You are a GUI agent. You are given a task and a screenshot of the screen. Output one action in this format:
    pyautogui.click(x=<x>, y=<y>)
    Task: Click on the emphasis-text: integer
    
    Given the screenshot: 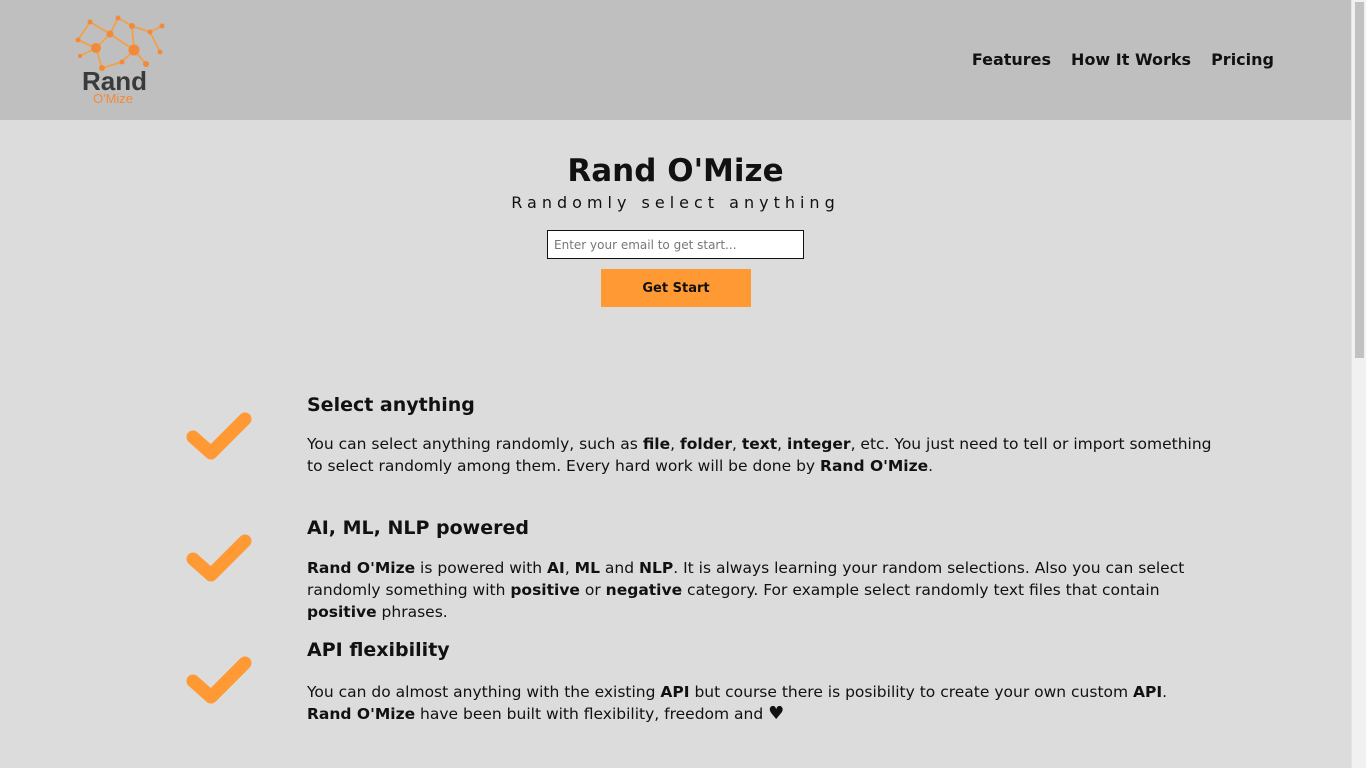 What is the action you would take?
    pyautogui.click(x=819, y=444)
    